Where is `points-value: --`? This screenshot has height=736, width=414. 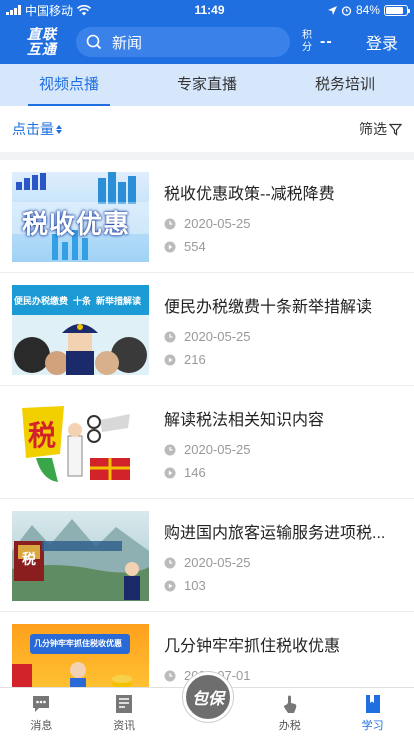
points-value: -- is located at coordinates (326, 41).